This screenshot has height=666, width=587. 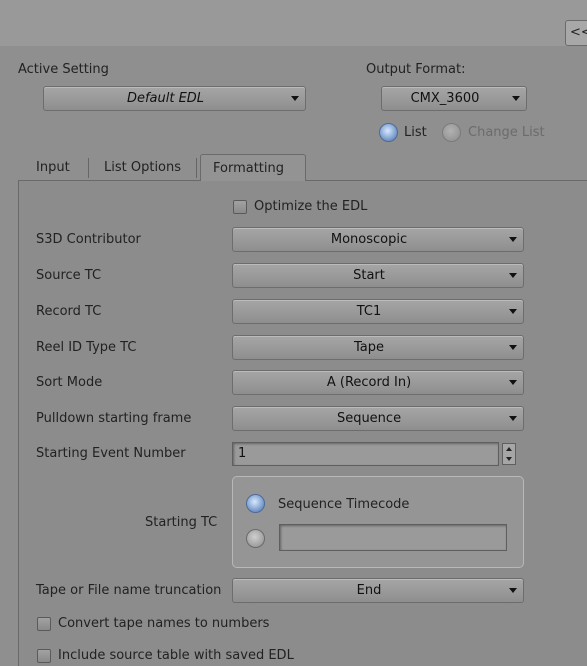 I want to click on optimize-edl-checkbox, so click(x=240, y=207).